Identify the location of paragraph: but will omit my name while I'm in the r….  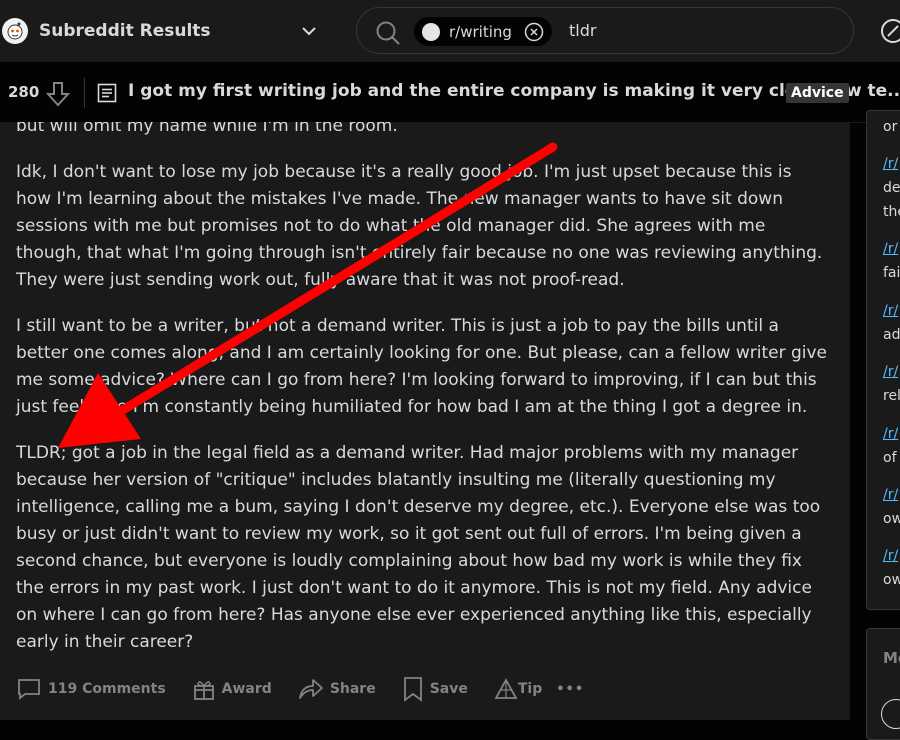
(207, 129).